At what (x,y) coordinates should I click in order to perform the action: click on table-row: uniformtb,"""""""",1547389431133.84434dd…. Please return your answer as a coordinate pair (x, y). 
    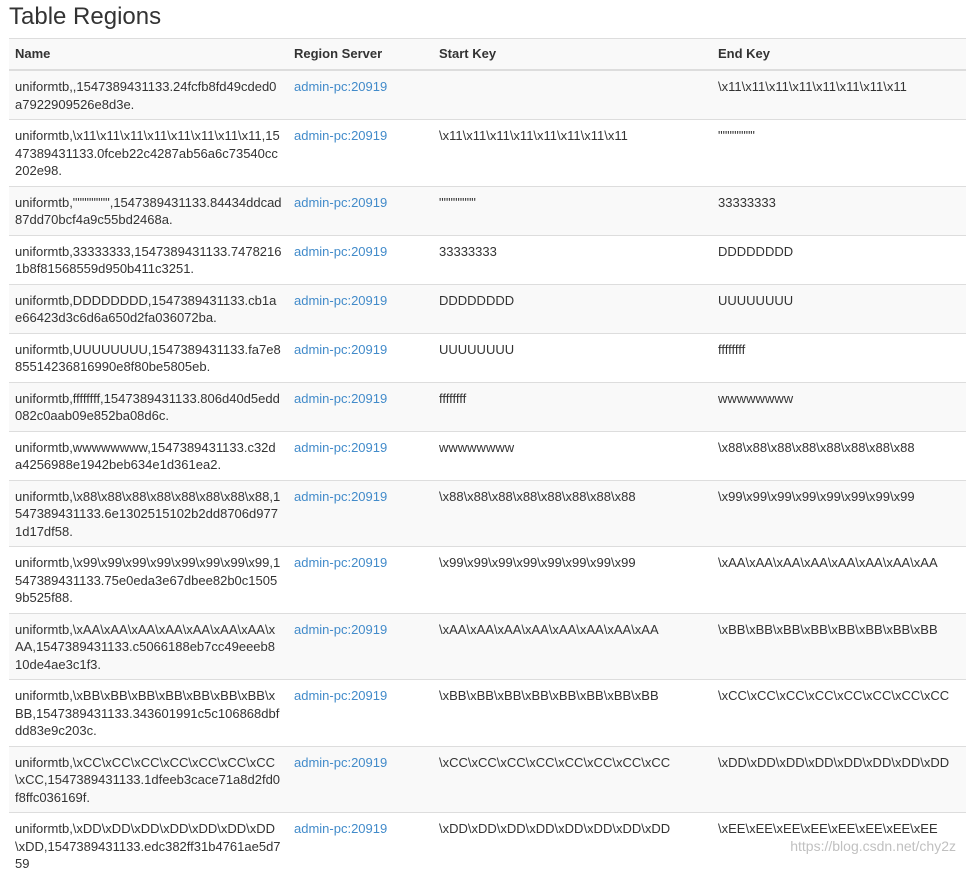
    Looking at the image, I should click on (487, 210).